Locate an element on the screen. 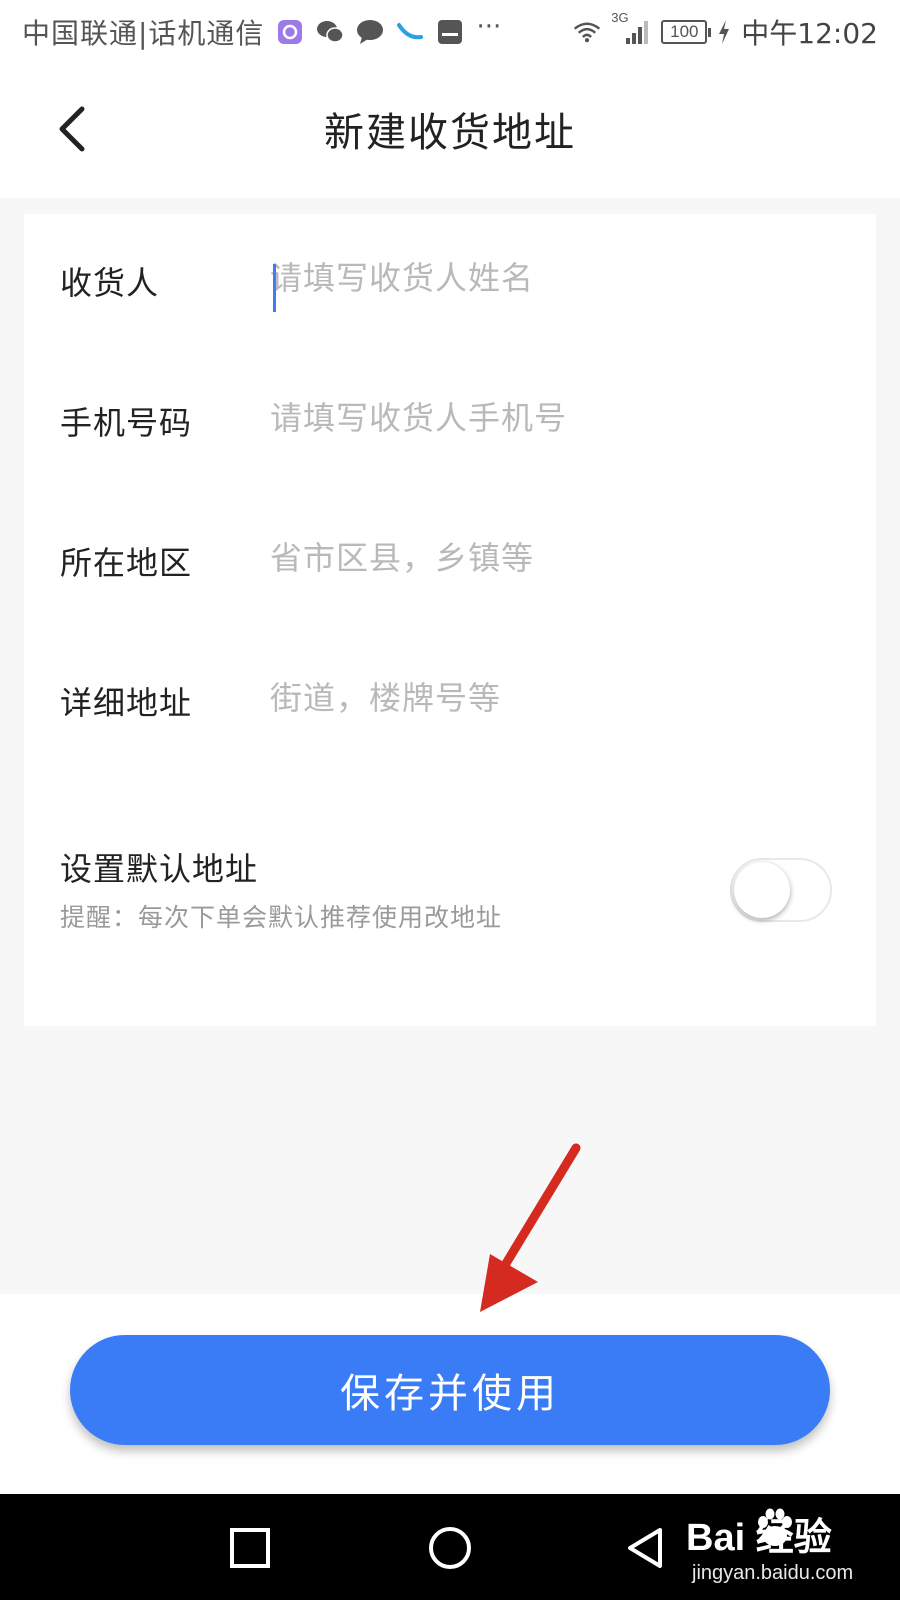 This screenshot has height=1600, width=900. watermark-url: jingyan.baidu.com is located at coordinates (773, 1573).